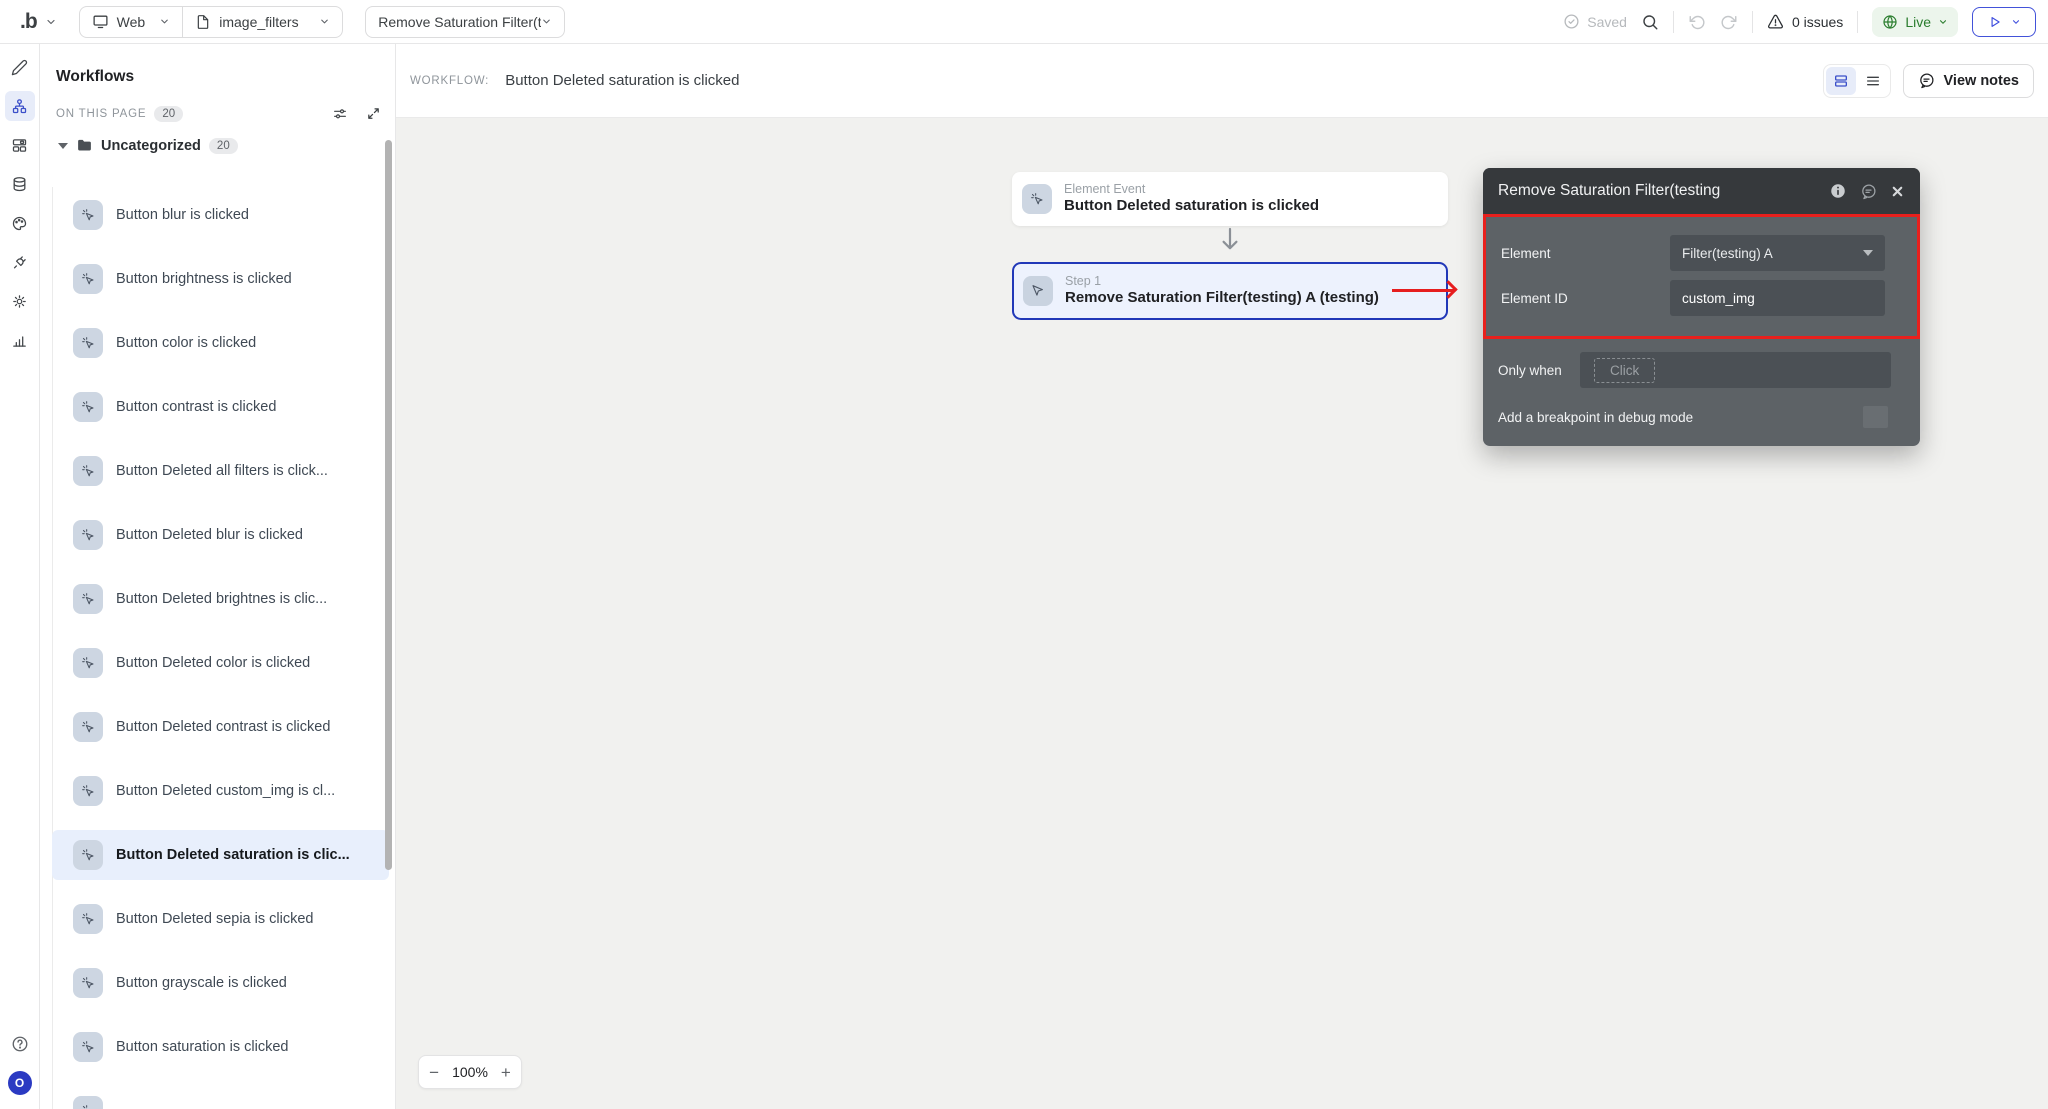 Image resolution: width=2048 pixels, height=1109 pixels. I want to click on pencil-icon, so click(19, 67).